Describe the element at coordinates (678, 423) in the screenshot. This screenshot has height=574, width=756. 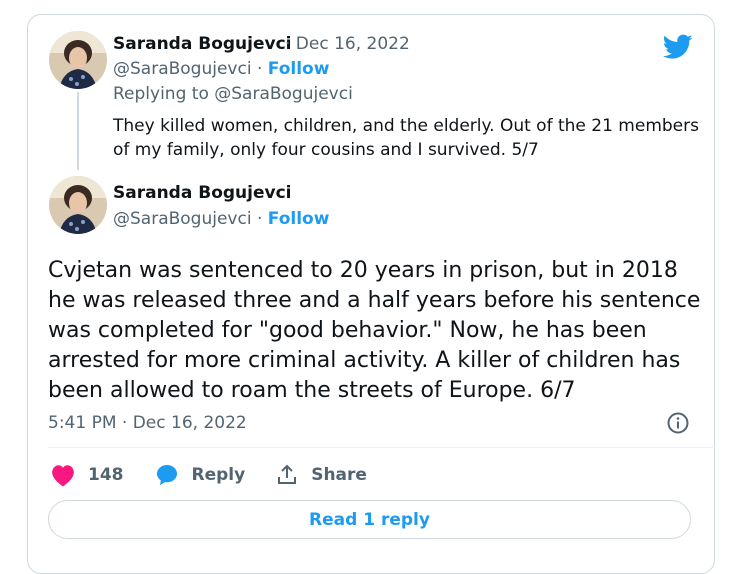
I see `info-icon` at that location.